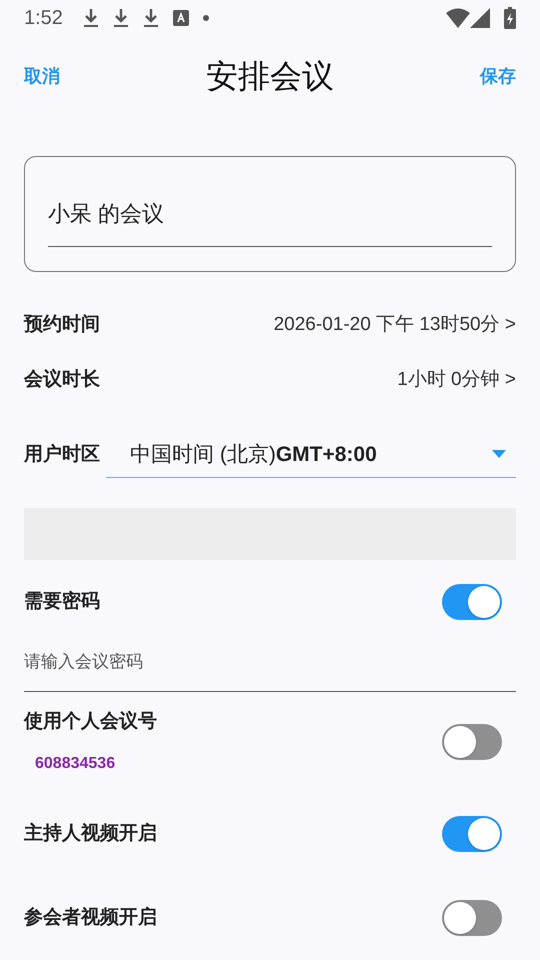 The width and height of the screenshot is (540, 960). I want to click on row-label: 预约时间, so click(62, 325).